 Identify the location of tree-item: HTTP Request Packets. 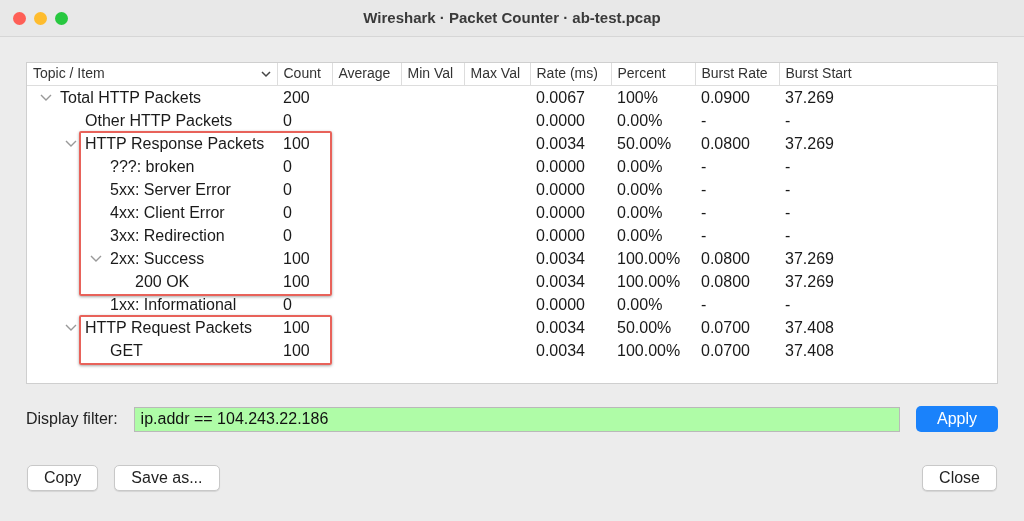
(168, 327).